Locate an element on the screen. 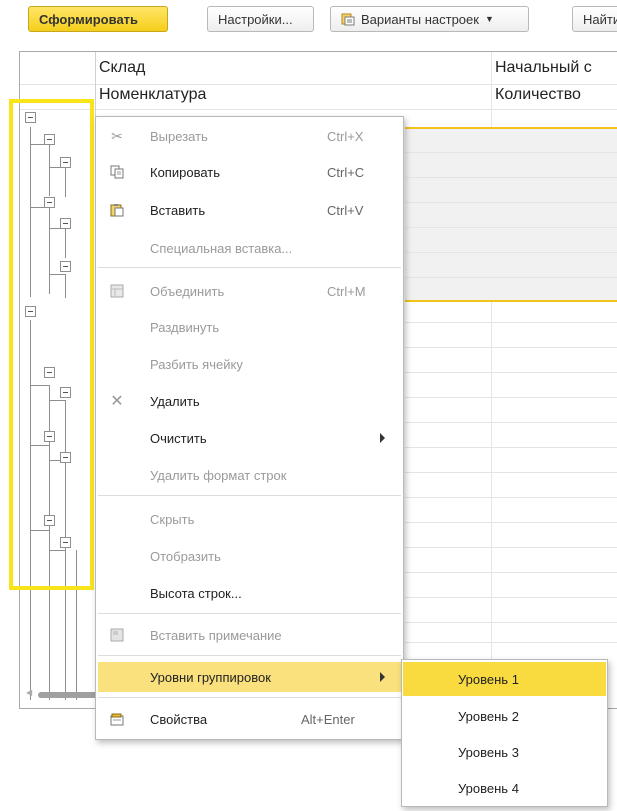 The height and width of the screenshot is (811, 617). selected-range is located at coordinates (511, 214).